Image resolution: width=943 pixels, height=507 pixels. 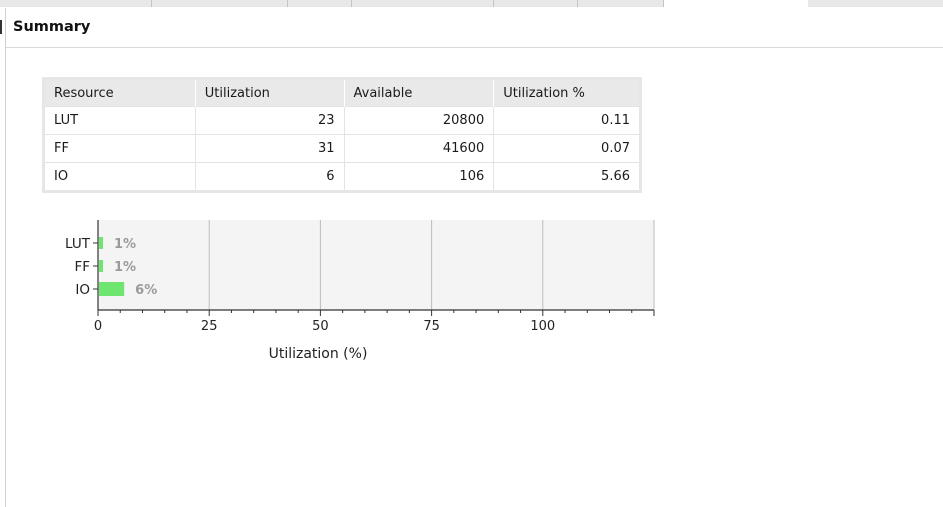 I want to click on summary-header: Summary, so click(x=474, y=28).